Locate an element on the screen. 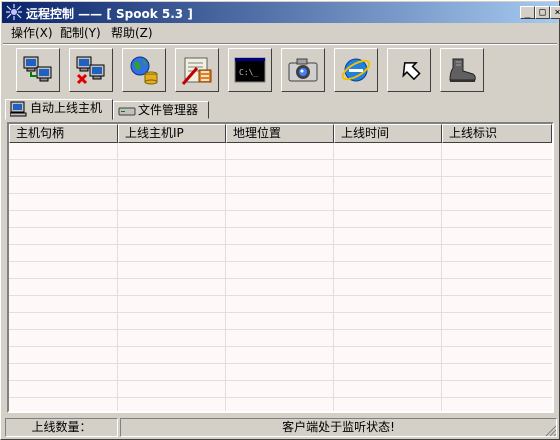 The width and height of the screenshot is (560, 440). tab-file-manager: 文件管理器 is located at coordinates (161, 110).